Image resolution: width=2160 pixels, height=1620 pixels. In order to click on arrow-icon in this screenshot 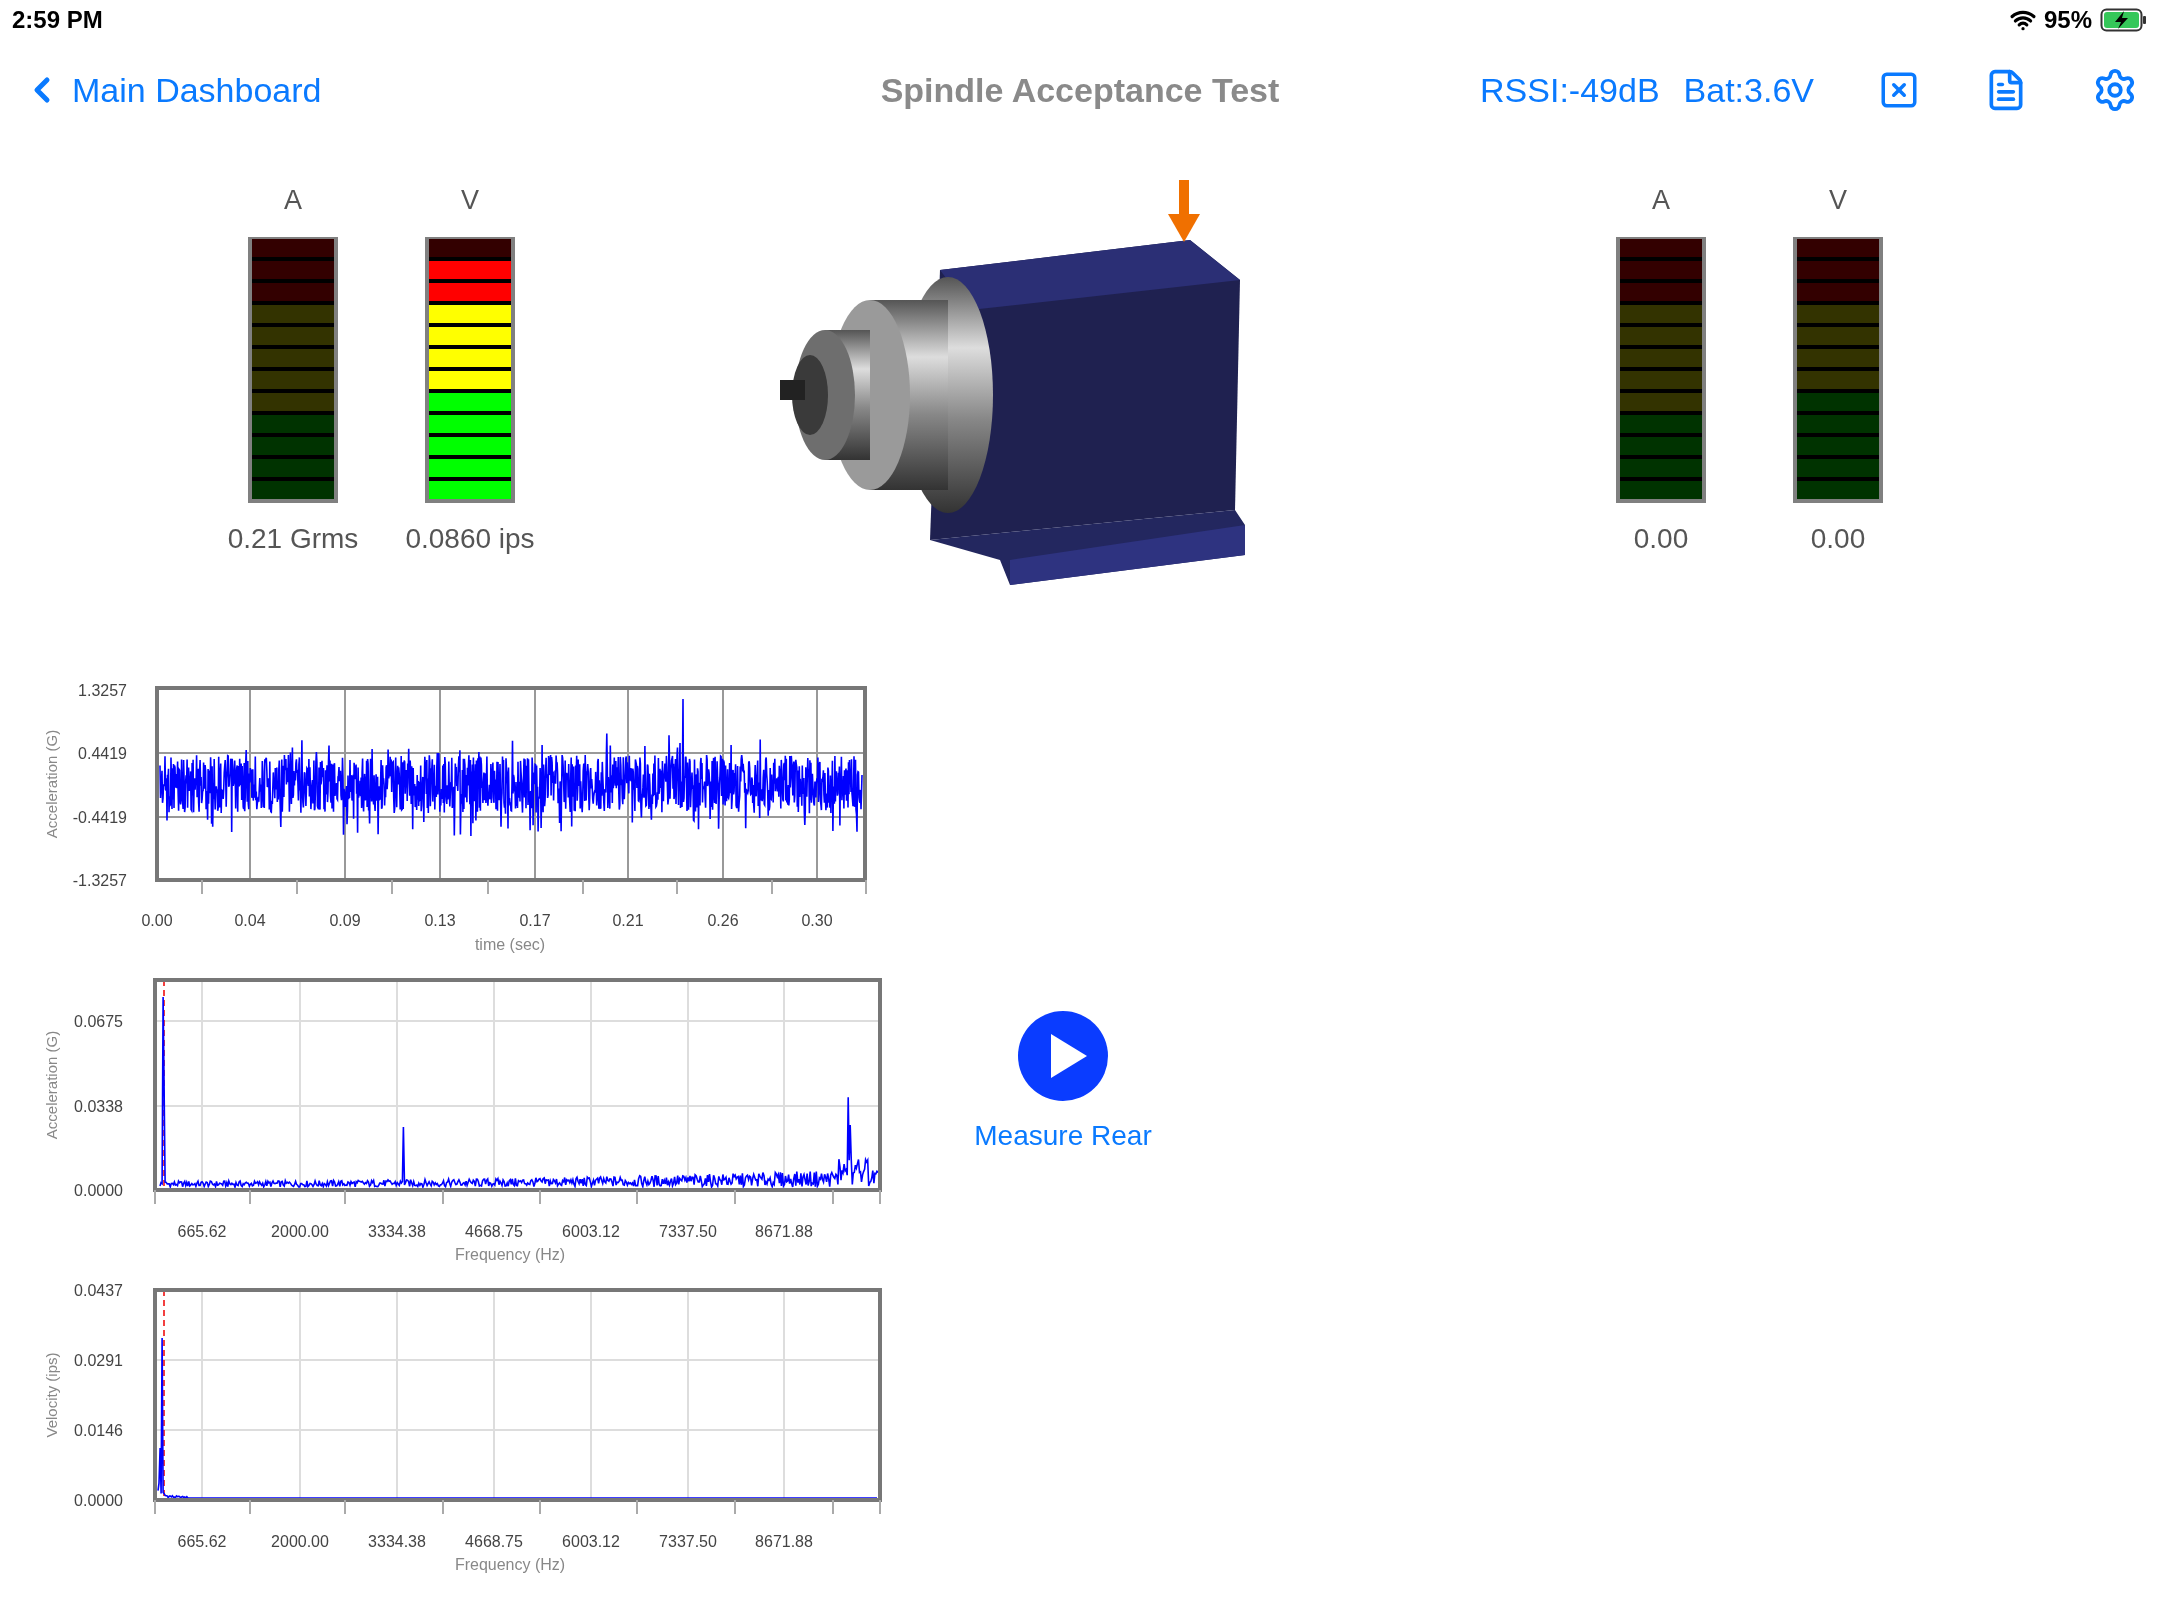, I will do `click(1184, 211)`.